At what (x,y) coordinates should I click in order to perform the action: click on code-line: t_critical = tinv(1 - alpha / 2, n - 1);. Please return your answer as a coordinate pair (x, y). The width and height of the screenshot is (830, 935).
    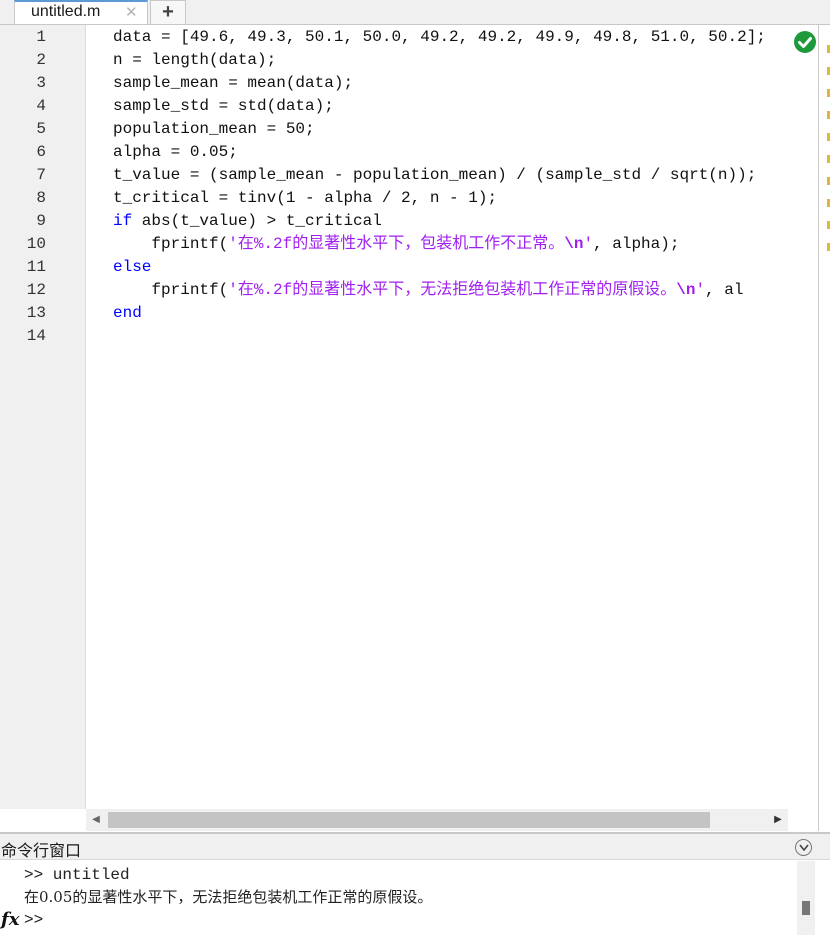
    Looking at the image, I should click on (305, 198).